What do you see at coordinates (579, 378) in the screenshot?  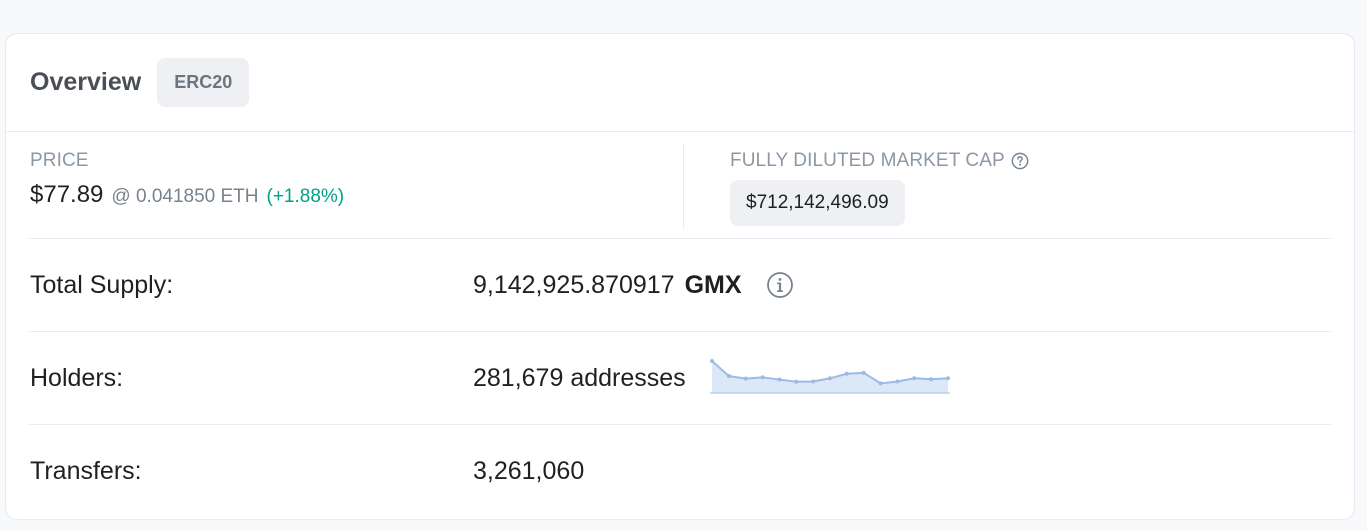 I see `holders-value: 281,679 addresses` at bounding box center [579, 378].